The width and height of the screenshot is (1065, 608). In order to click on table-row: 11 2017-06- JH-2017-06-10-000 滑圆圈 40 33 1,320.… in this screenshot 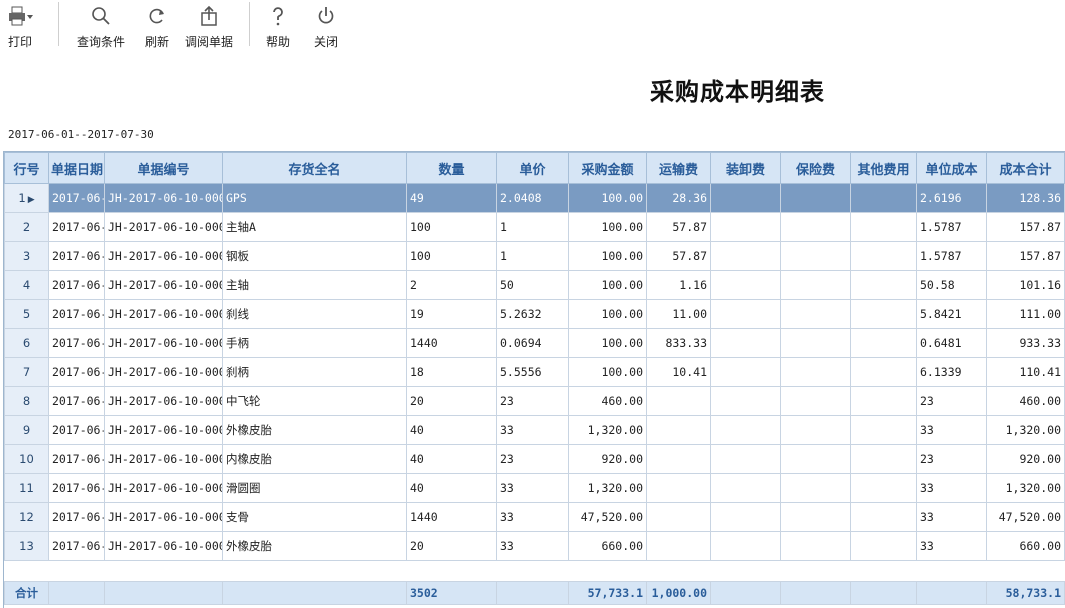, I will do `click(534, 488)`.